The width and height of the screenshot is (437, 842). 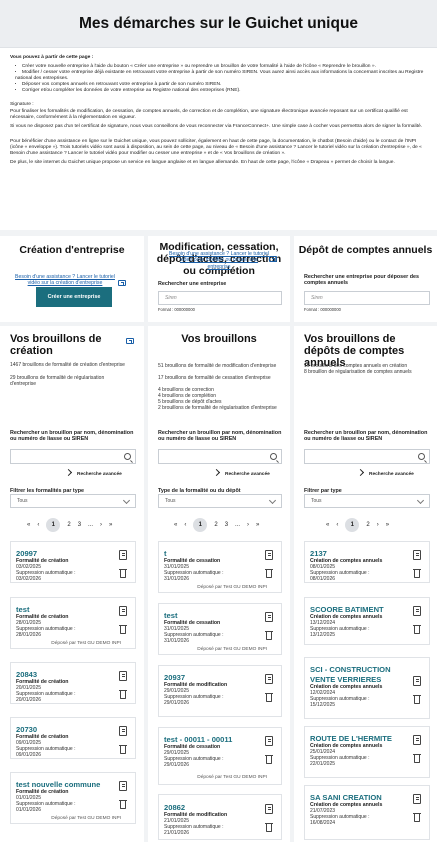 What do you see at coordinates (367, 298) in the screenshot?
I see `comptes-siren-input: Siren` at bounding box center [367, 298].